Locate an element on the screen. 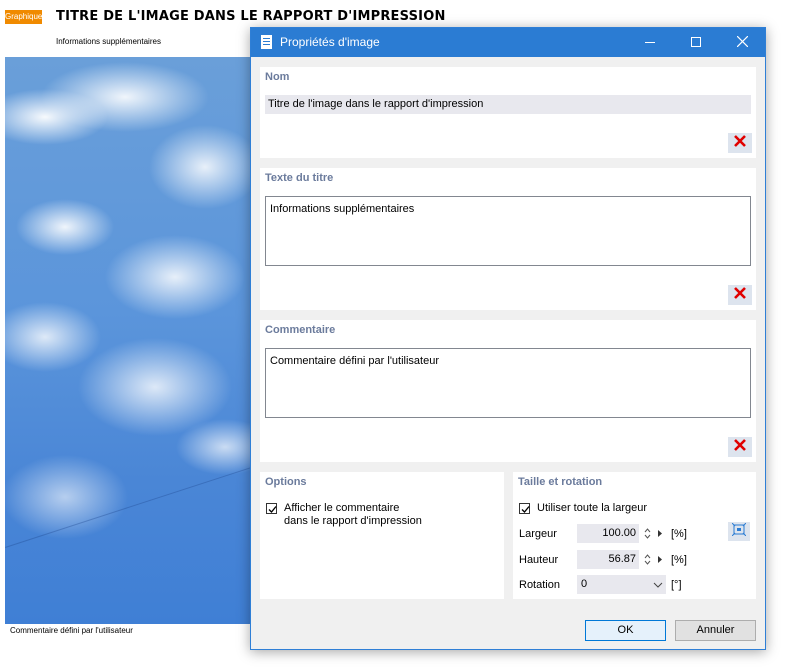  height-input: 56.87 is located at coordinates (608, 559).